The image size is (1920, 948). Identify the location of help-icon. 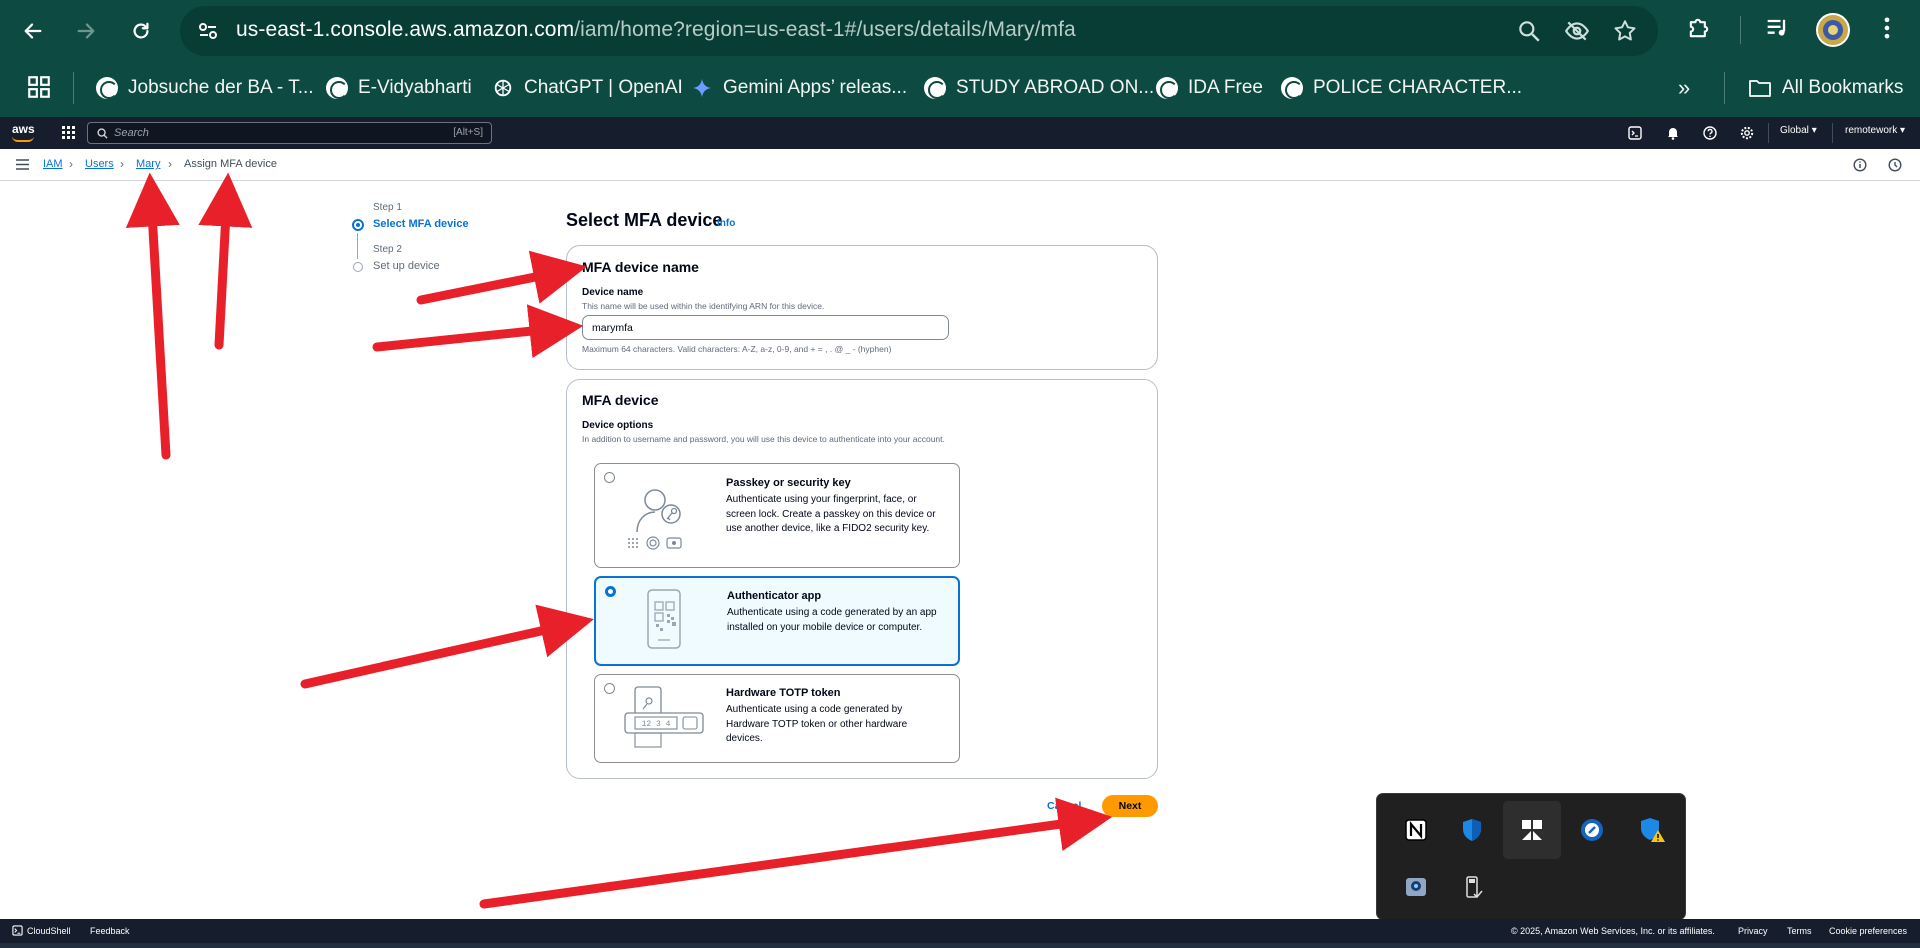
(1710, 133).